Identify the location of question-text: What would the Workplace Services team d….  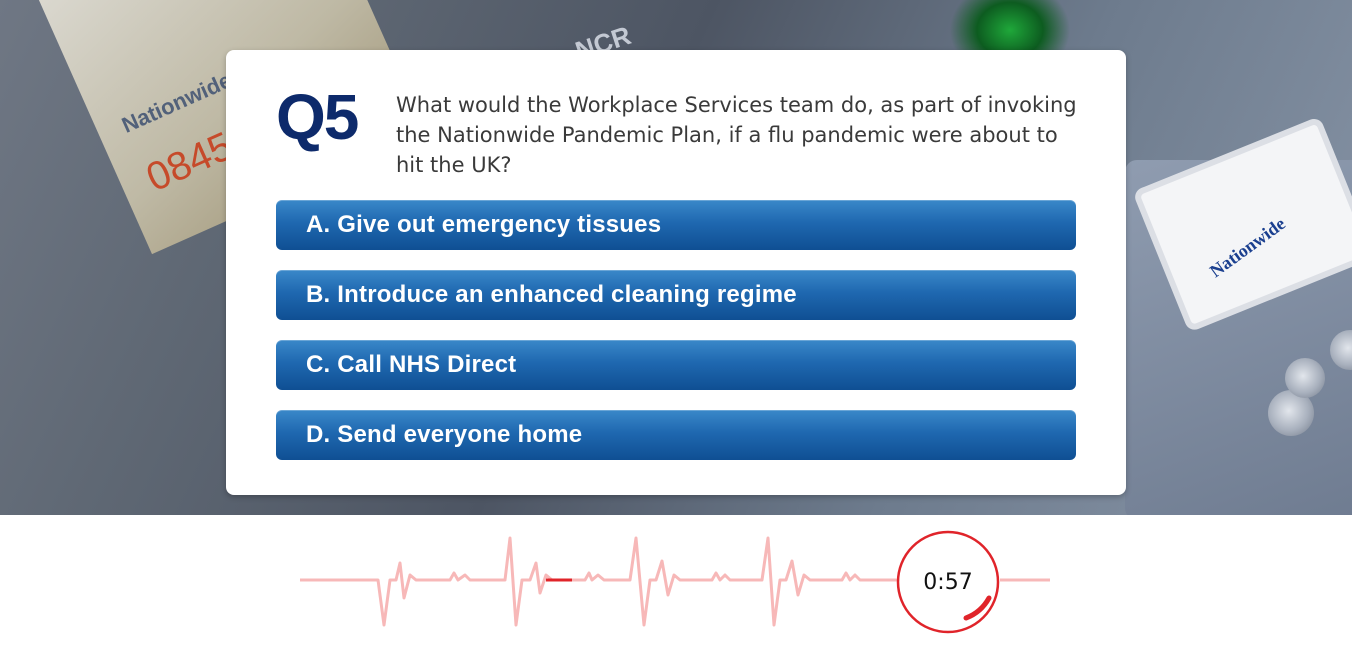
(736, 135).